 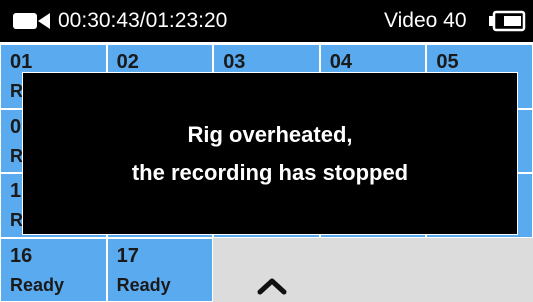 What do you see at coordinates (160, 269) in the screenshot?
I see `clip-tile: 17 Ready` at bounding box center [160, 269].